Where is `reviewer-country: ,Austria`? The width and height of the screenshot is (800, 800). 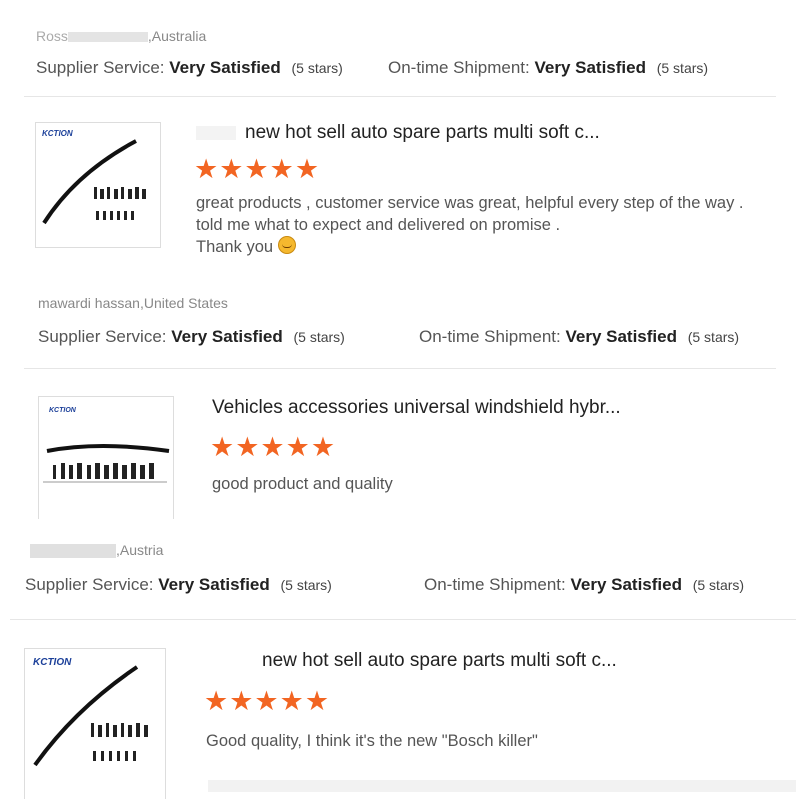 reviewer-country: ,Austria is located at coordinates (140, 550).